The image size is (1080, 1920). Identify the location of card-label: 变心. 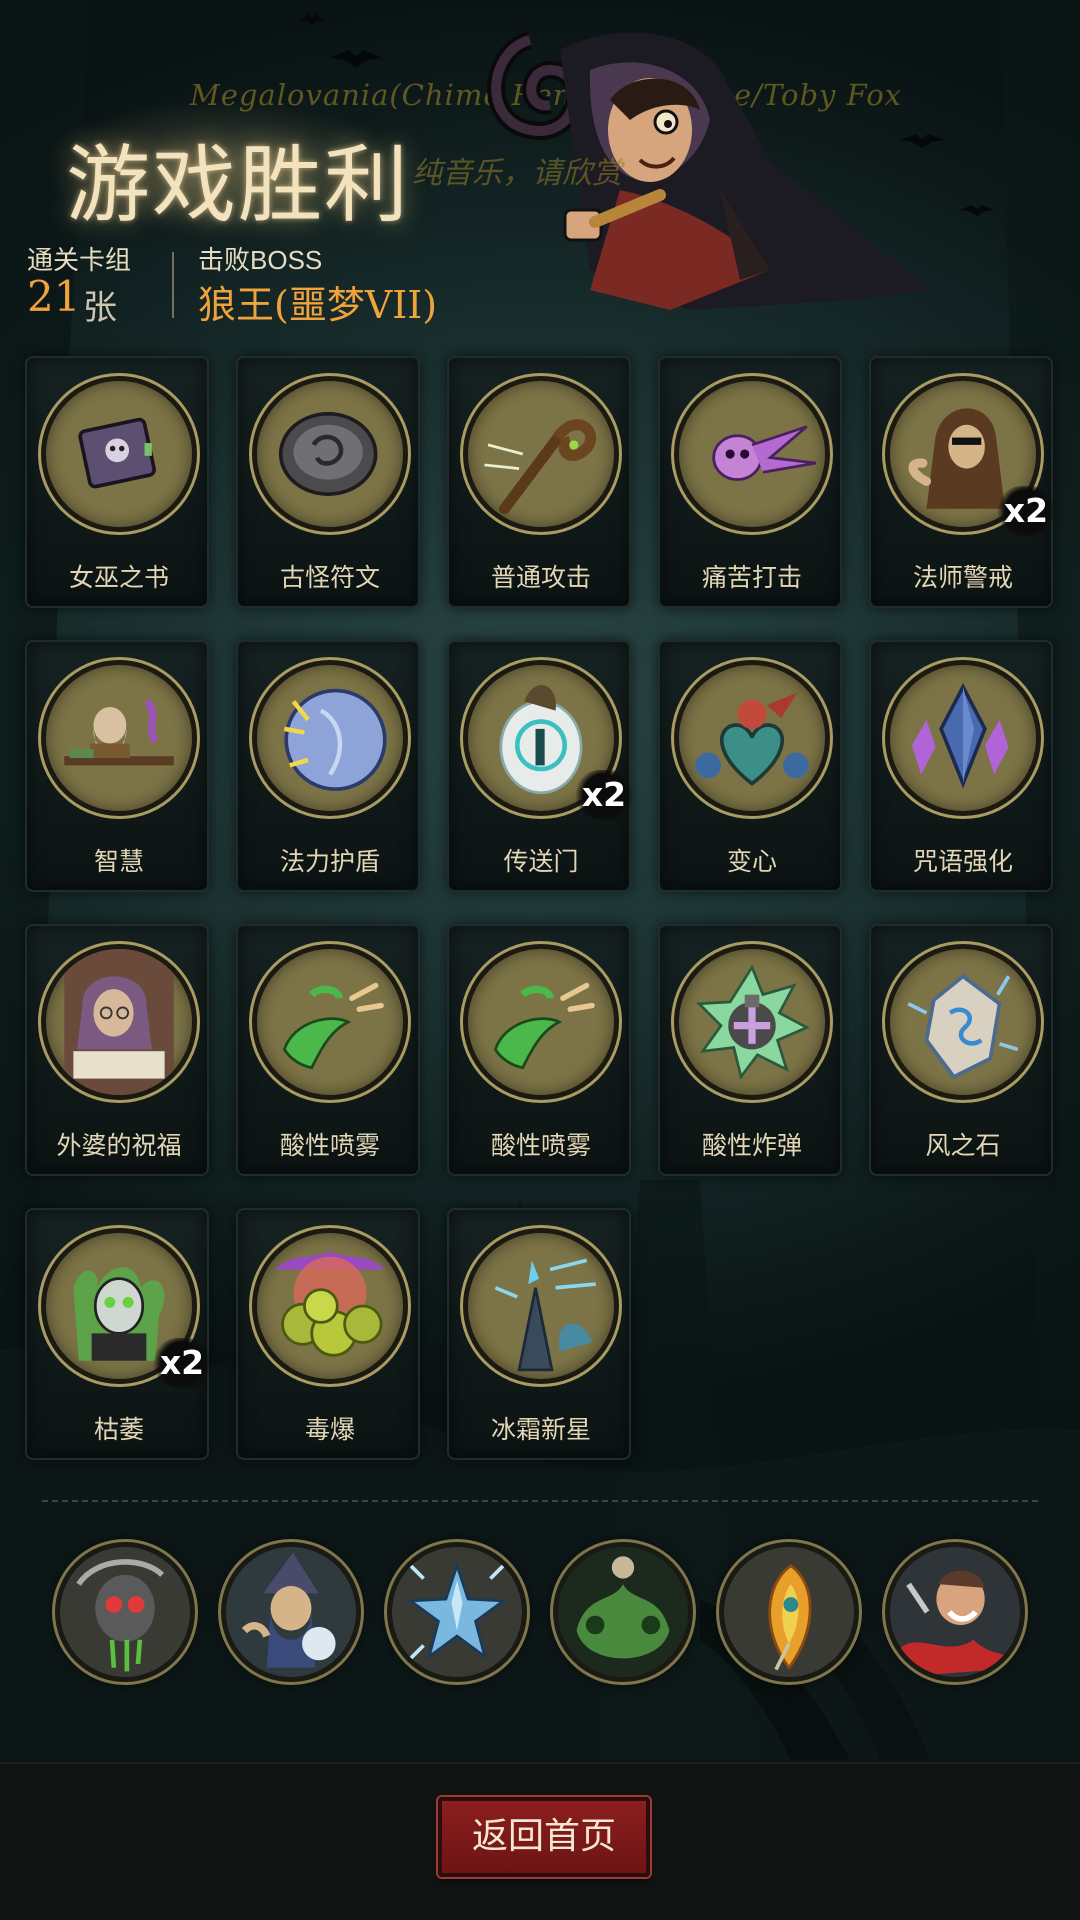
(751, 862).